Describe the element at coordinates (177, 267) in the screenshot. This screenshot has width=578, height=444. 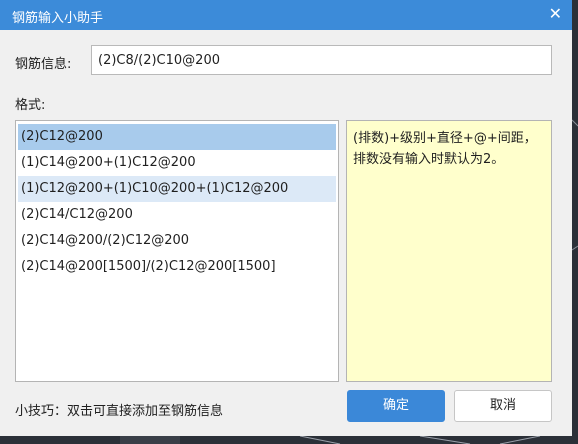
I see `format-list-item: (2)C14@200[1500]/(2)C12@200[1500]` at that location.